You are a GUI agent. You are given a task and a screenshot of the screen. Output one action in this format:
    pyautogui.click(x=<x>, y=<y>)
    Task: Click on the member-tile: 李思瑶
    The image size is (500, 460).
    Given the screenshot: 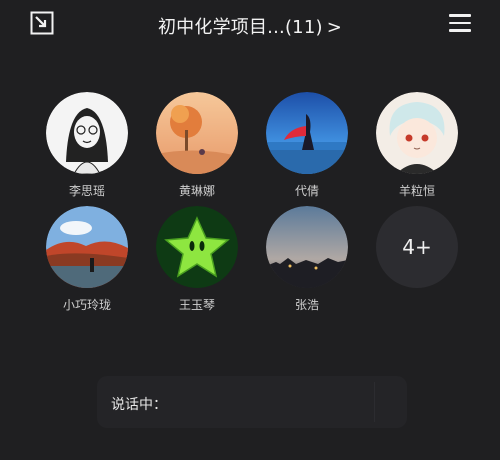 What is the action you would take?
    pyautogui.click(x=87, y=145)
    